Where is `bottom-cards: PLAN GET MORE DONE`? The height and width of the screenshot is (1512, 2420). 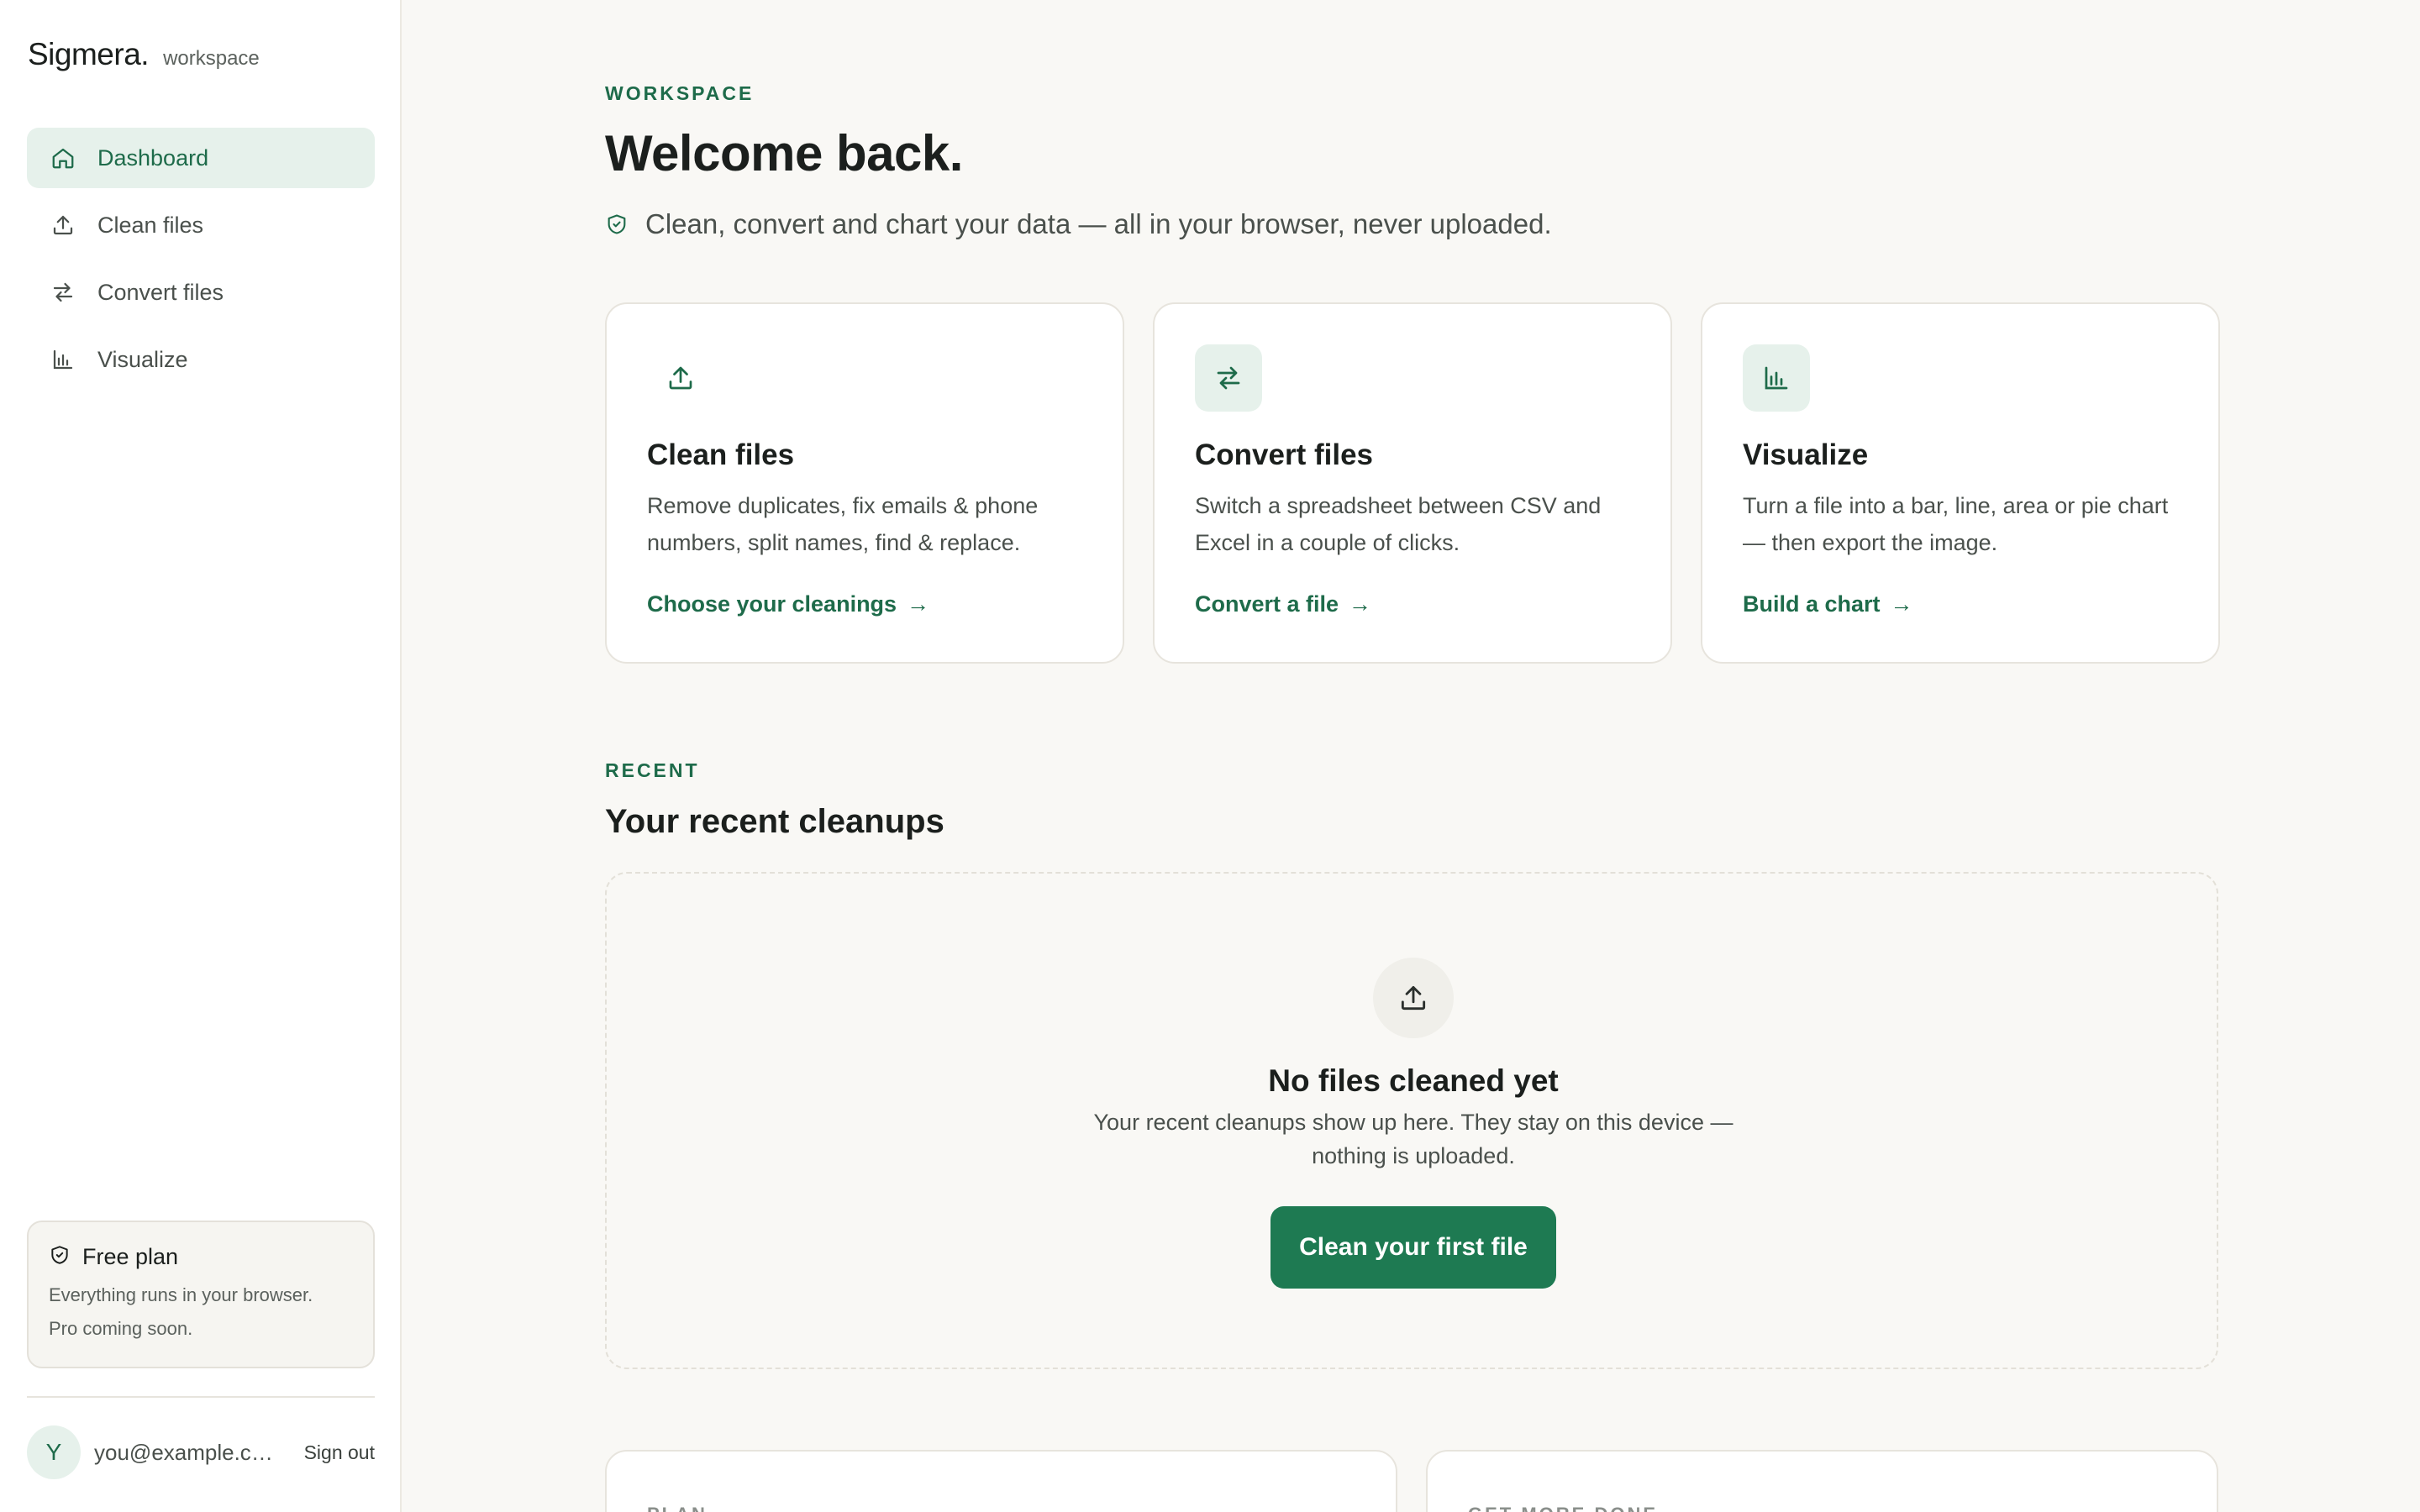 bottom-cards: PLAN GET MORE DONE is located at coordinates (1411, 1481).